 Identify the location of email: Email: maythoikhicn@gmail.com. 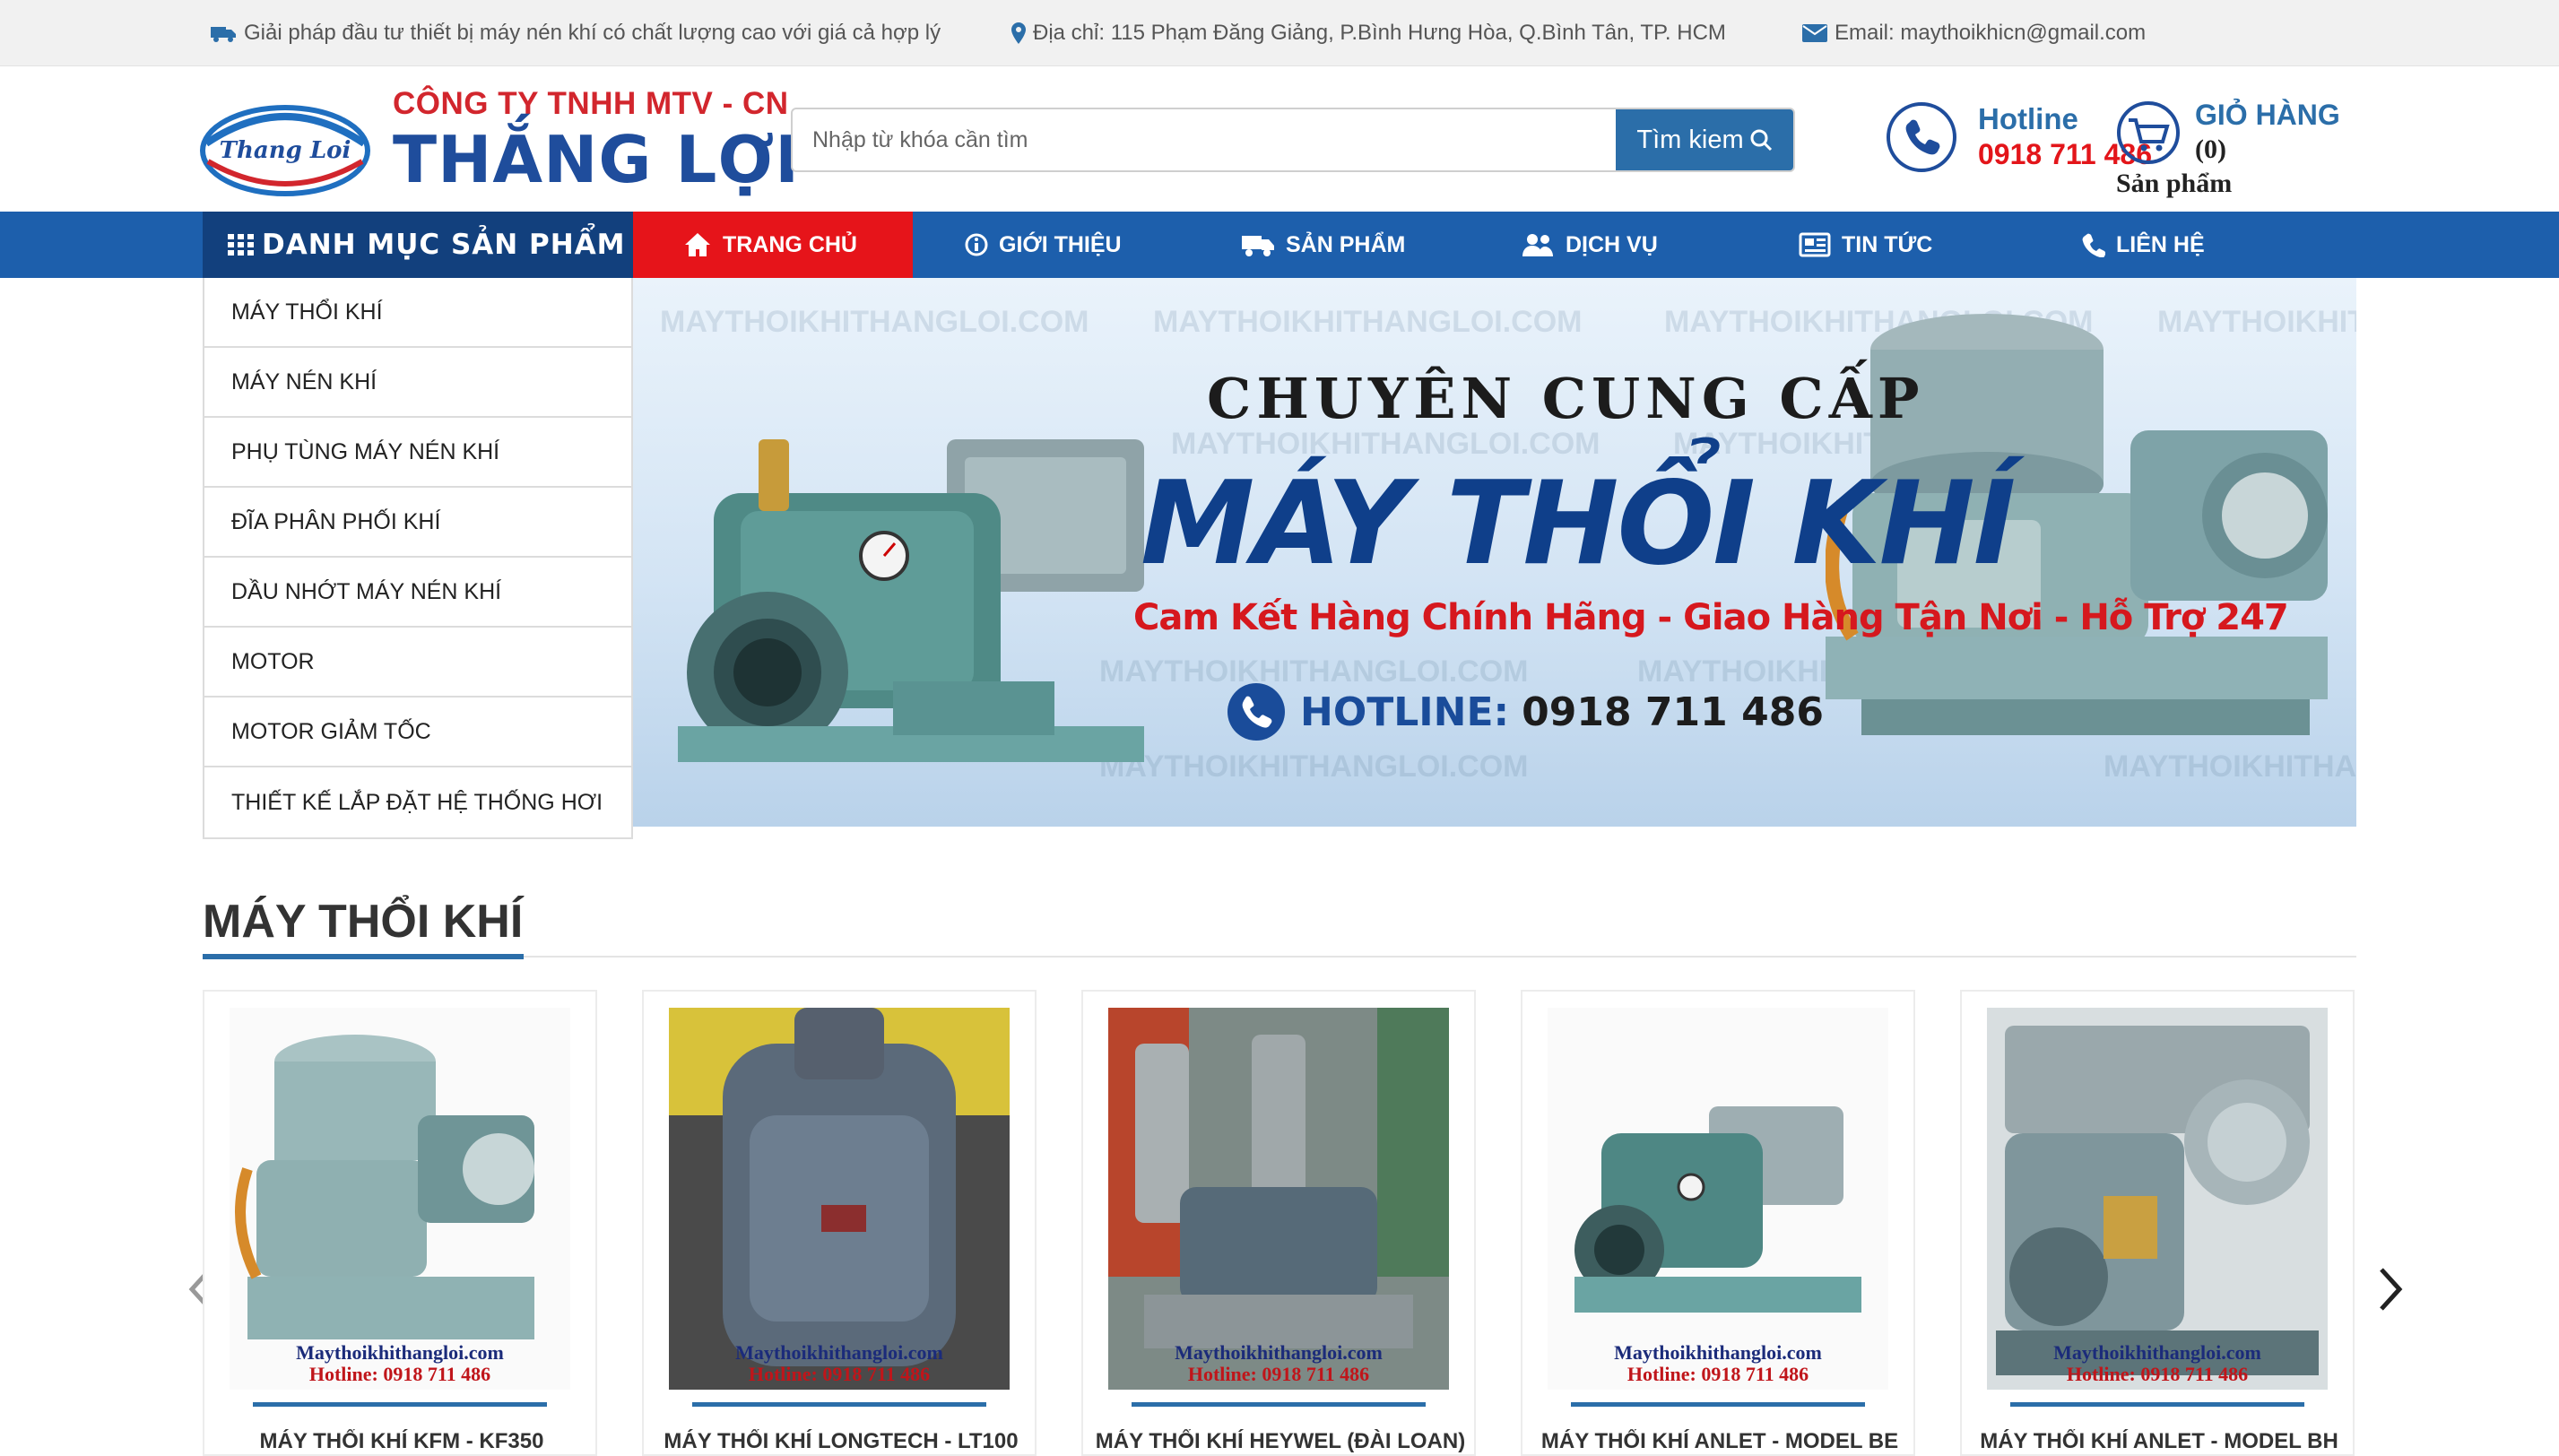
(1974, 33).